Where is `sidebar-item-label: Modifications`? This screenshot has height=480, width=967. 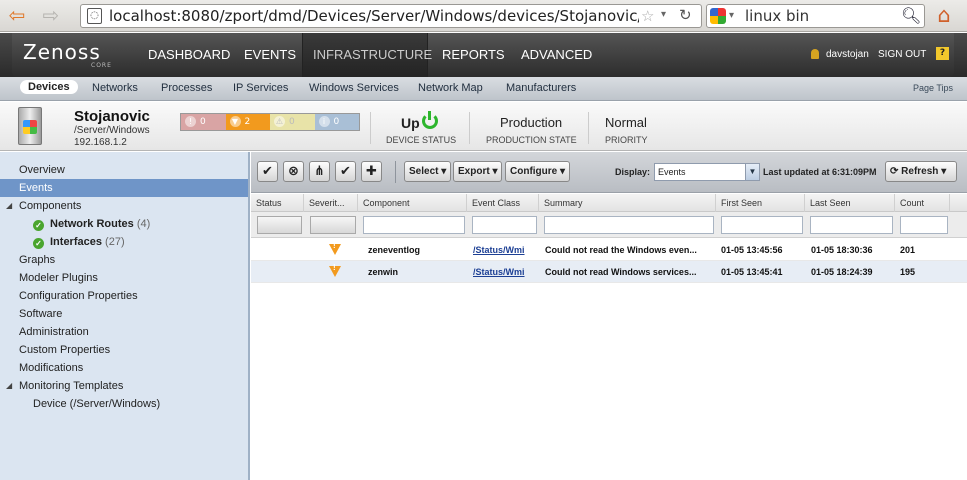 sidebar-item-label: Modifications is located at coordinates (51, 368).